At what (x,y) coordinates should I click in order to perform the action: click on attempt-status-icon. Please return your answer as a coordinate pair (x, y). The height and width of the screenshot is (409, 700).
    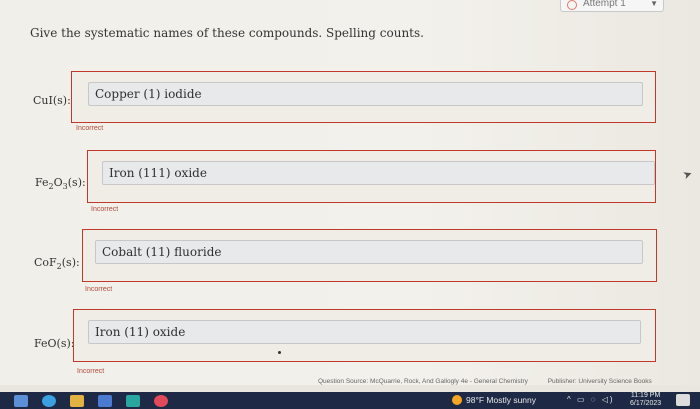
    Looking at the image, I should click on (572, 5).